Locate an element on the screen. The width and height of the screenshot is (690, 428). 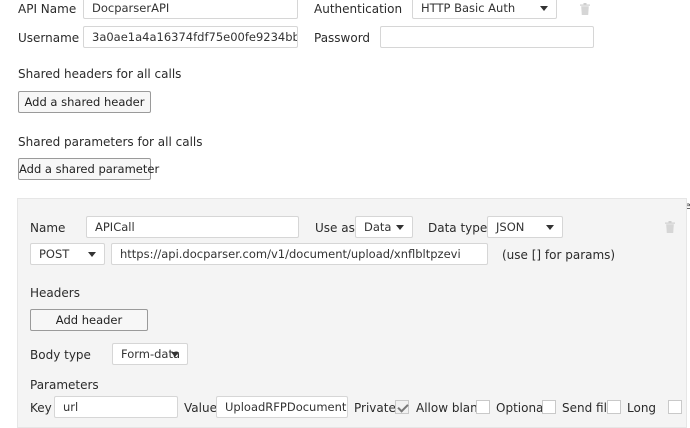
allow-blank-label: Allow blank is located at coordinates (450, 408).